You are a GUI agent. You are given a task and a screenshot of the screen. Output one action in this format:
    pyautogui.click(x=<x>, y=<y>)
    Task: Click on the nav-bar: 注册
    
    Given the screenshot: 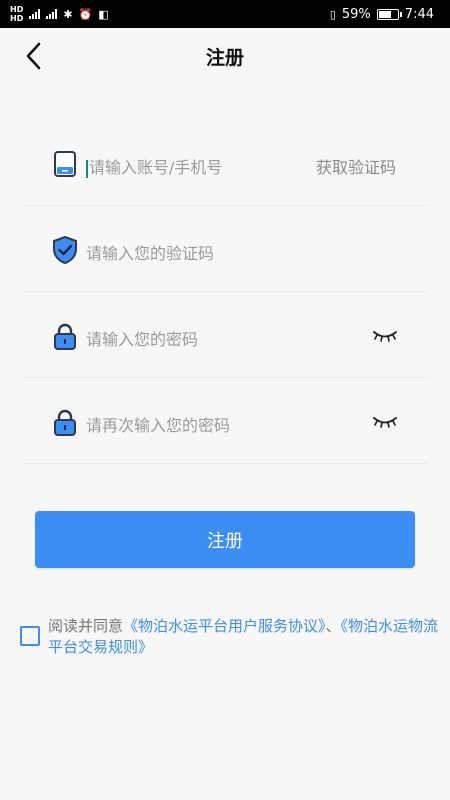 What is the action you would take?
    pyautogui.click(x=225, y=56)
    